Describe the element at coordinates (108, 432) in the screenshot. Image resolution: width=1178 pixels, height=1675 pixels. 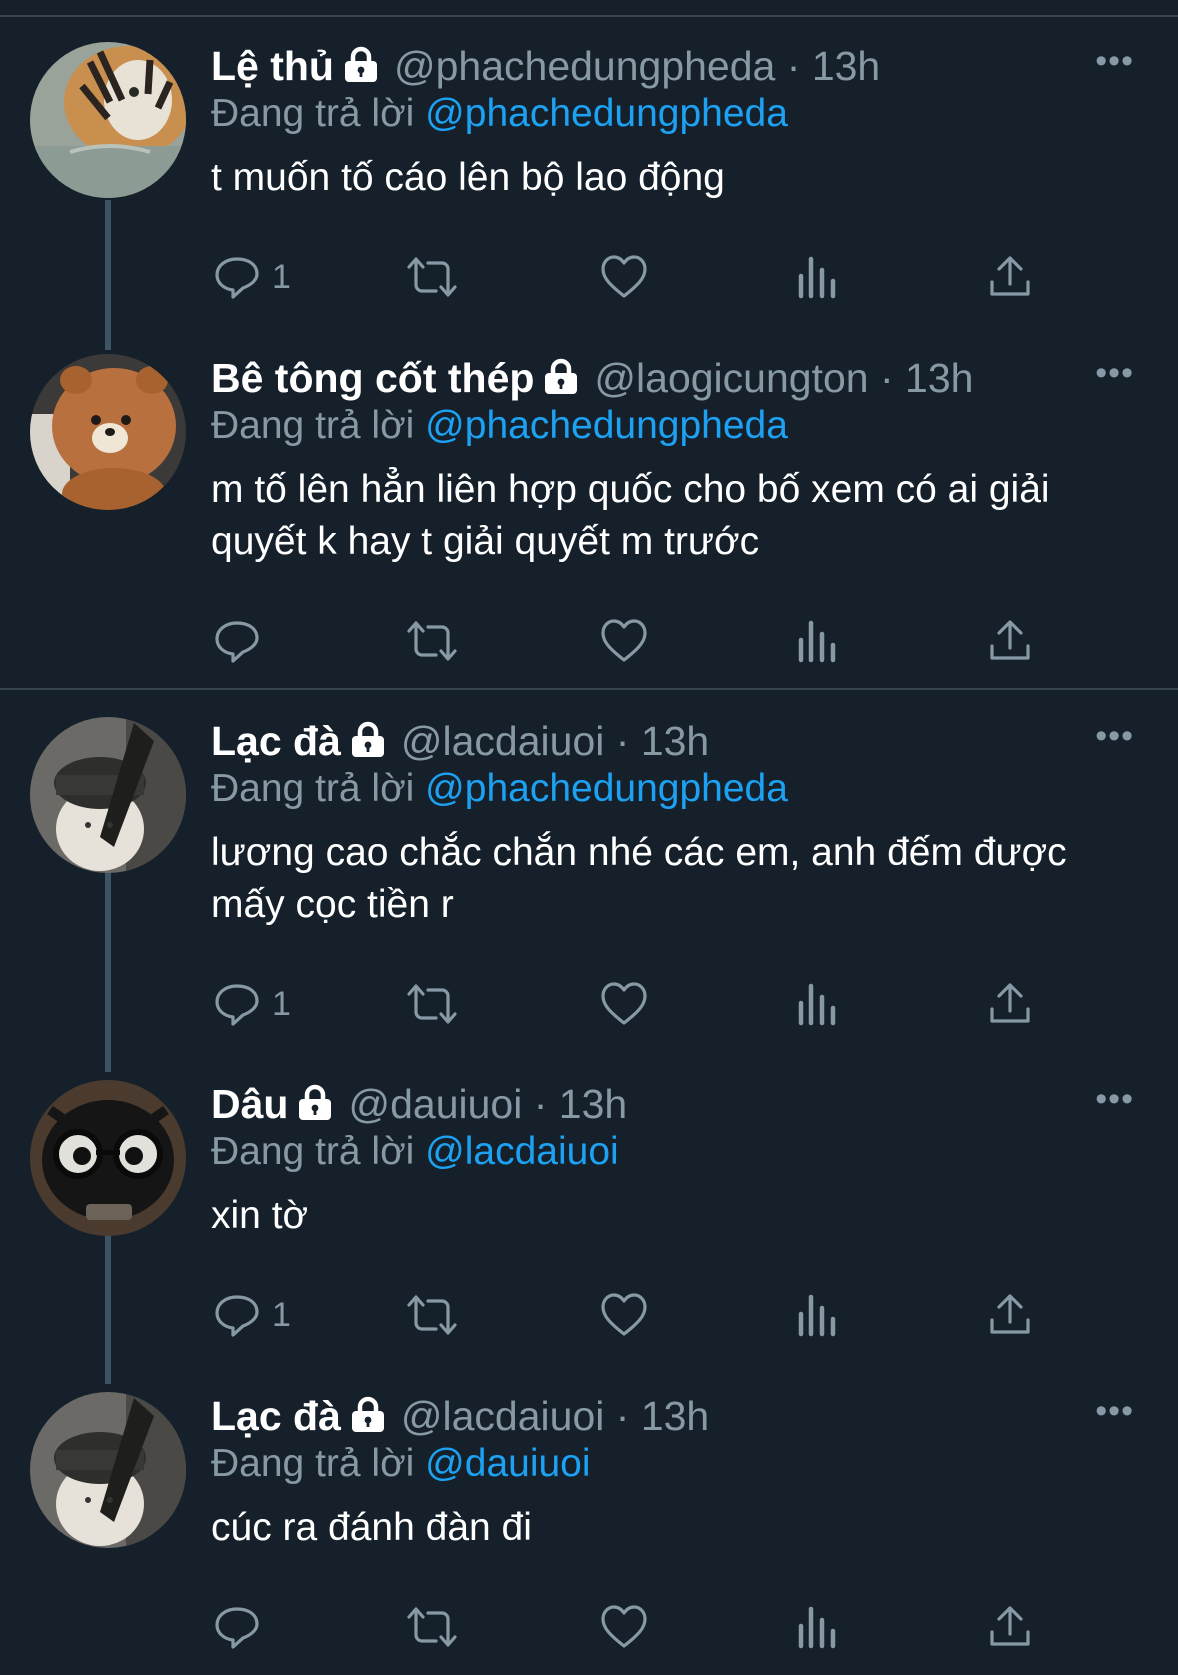
I see `avatar-bear` at that location.